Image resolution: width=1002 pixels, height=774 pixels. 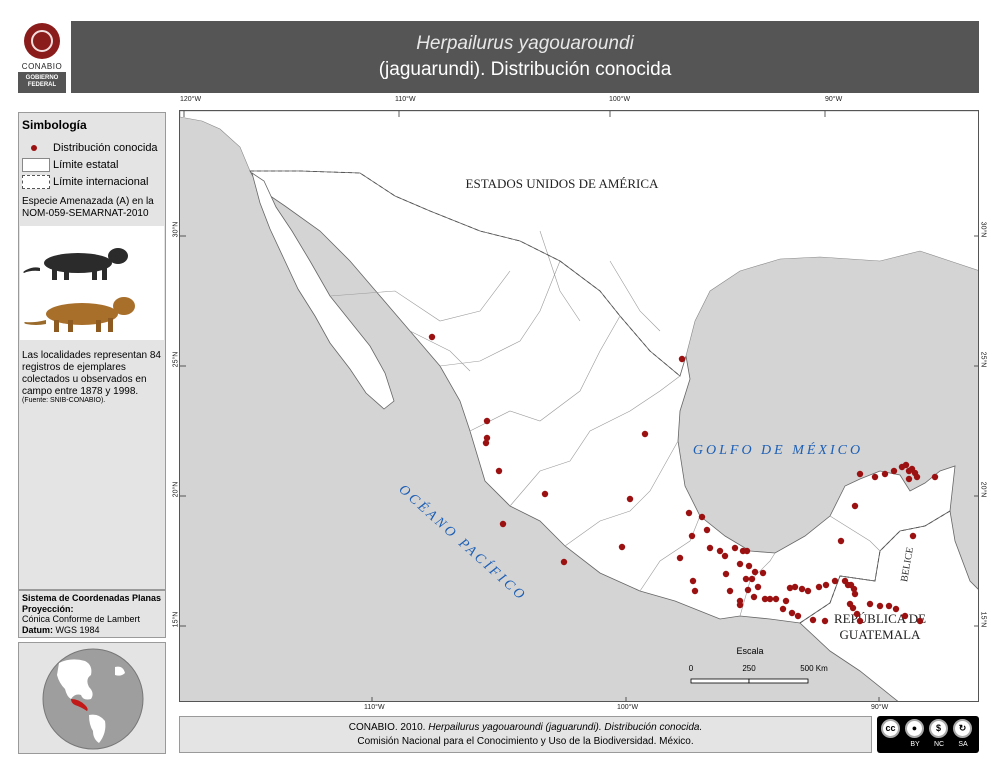 I want to click on sharealike-icon: ↻, so click(x=962, y=728).